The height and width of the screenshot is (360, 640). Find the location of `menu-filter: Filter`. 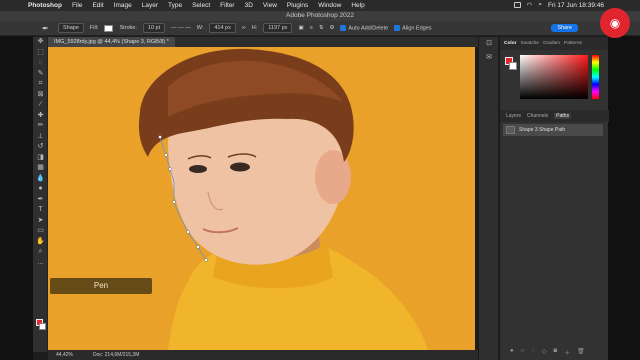

menu-filter: Filter is located at coordinates (227, 5).